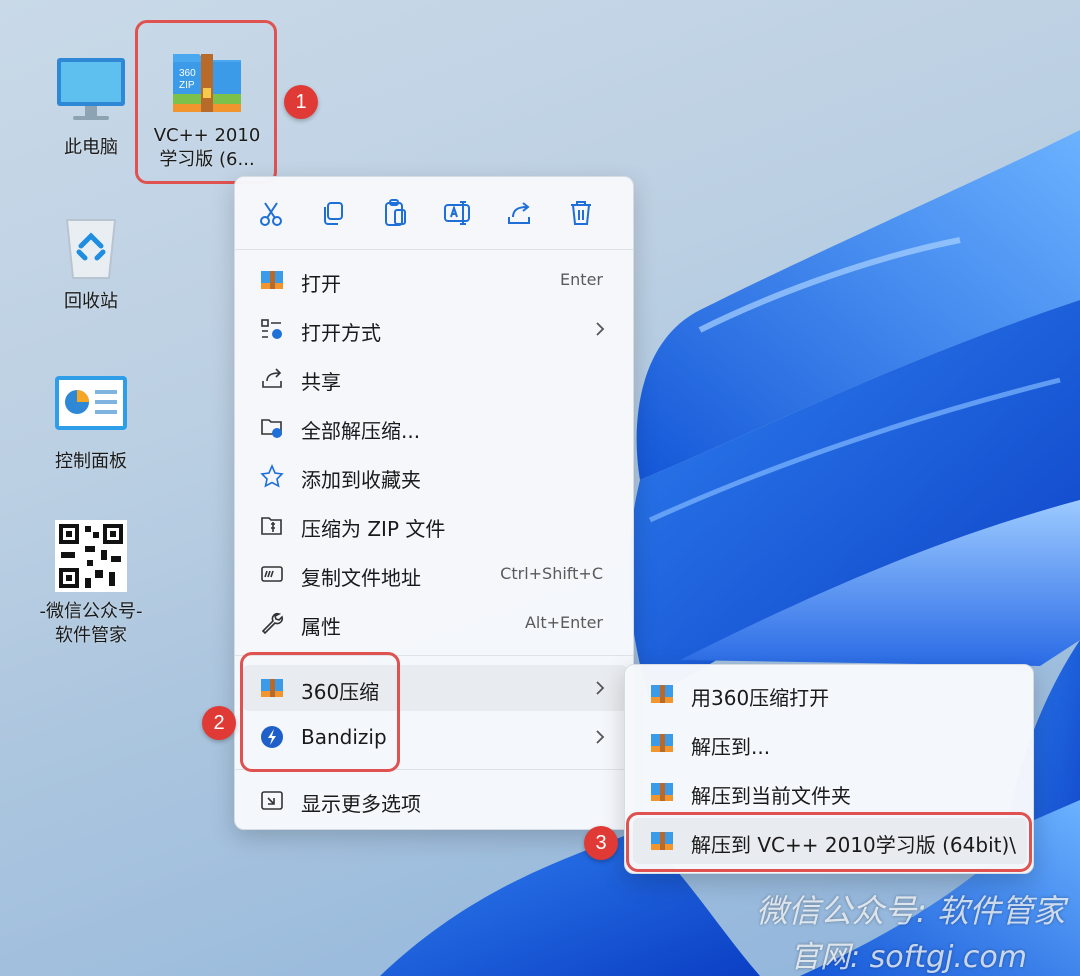  What do you see at coordinates (435, 800) in the screenshot?
I see `menu-item-show-more-options: 显示更多选项` at bounding box center [435, 800].